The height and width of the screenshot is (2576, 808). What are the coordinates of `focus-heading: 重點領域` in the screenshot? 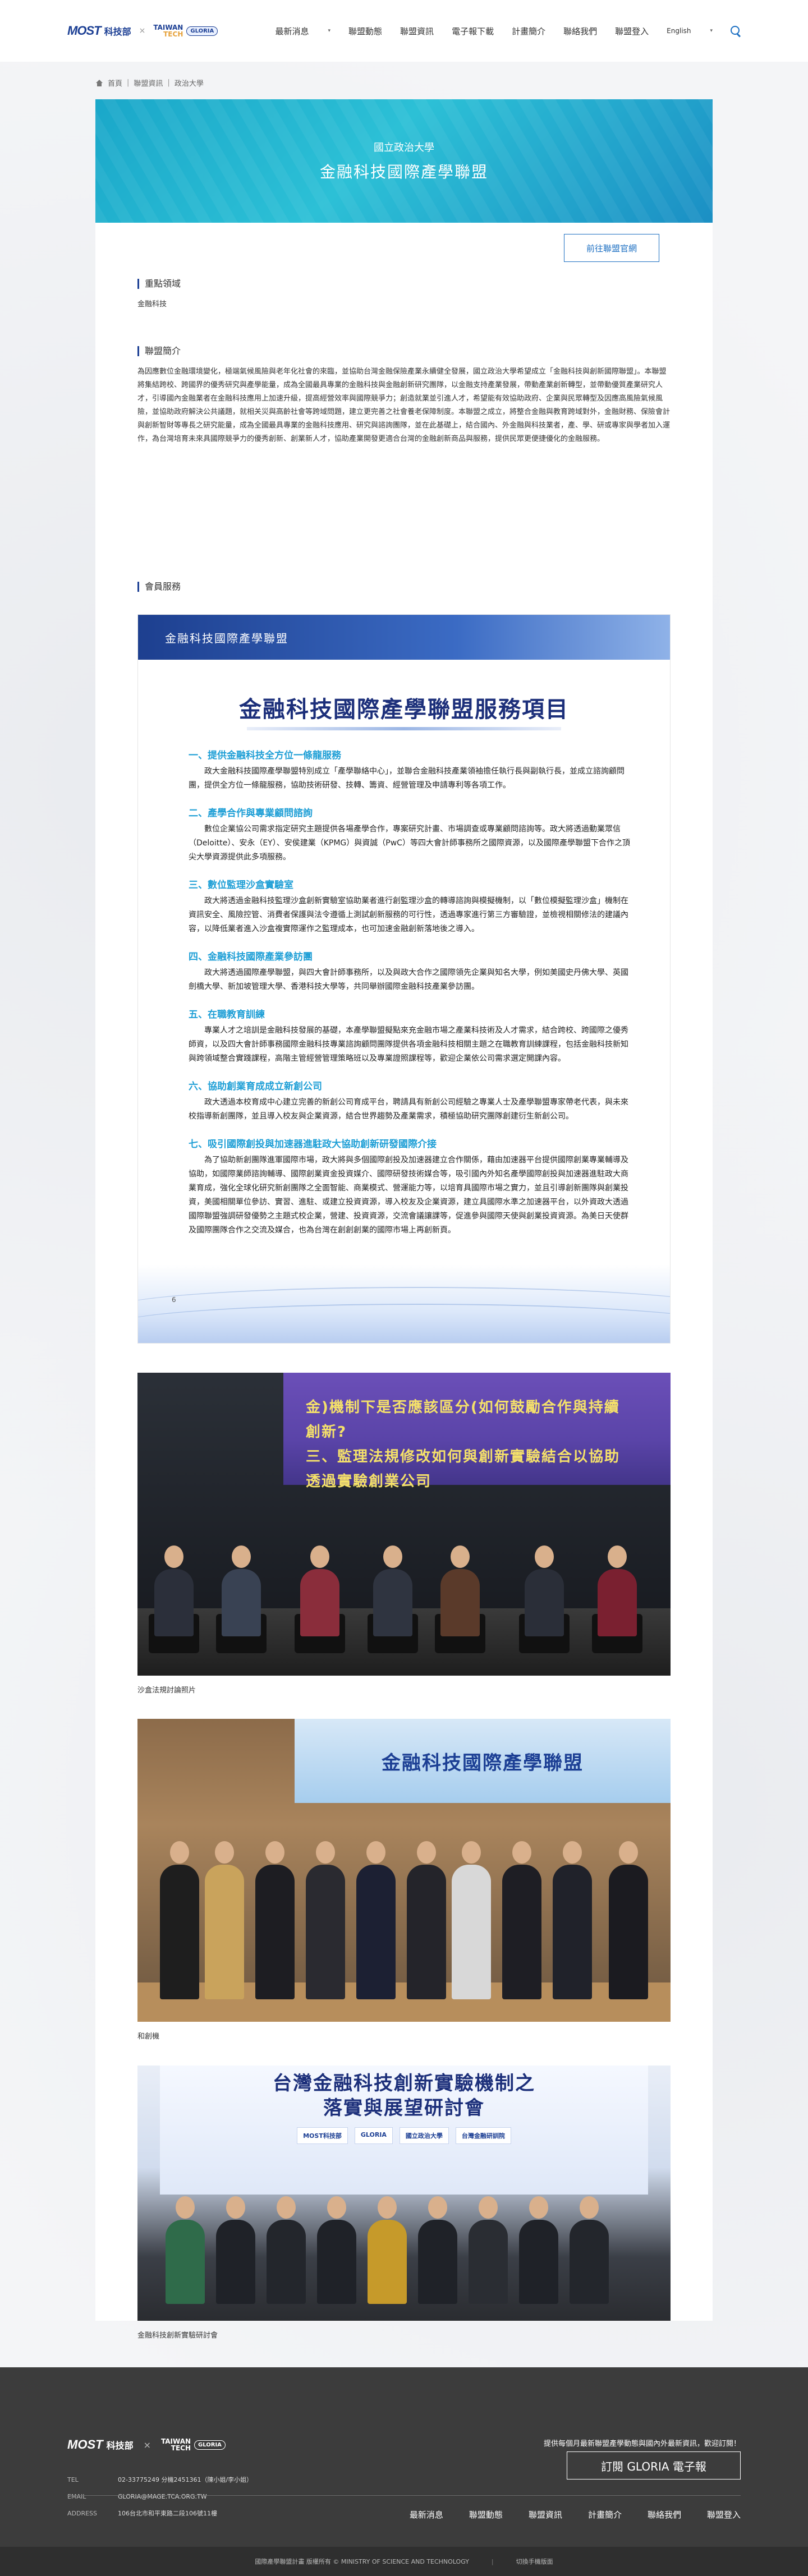 It's located at (404, 284).